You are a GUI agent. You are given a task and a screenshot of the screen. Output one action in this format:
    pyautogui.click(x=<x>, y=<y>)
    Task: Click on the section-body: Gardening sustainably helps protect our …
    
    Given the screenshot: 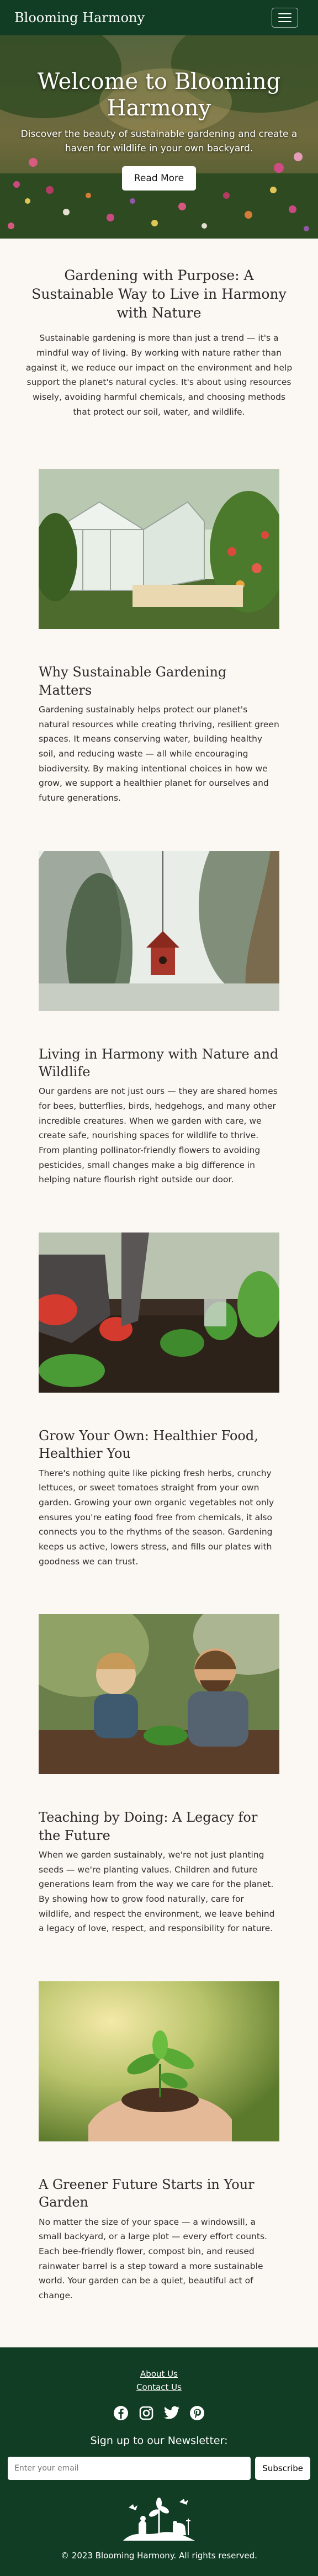 What is the action you would take?
    pyautogui.click(x=159, y=753)
    